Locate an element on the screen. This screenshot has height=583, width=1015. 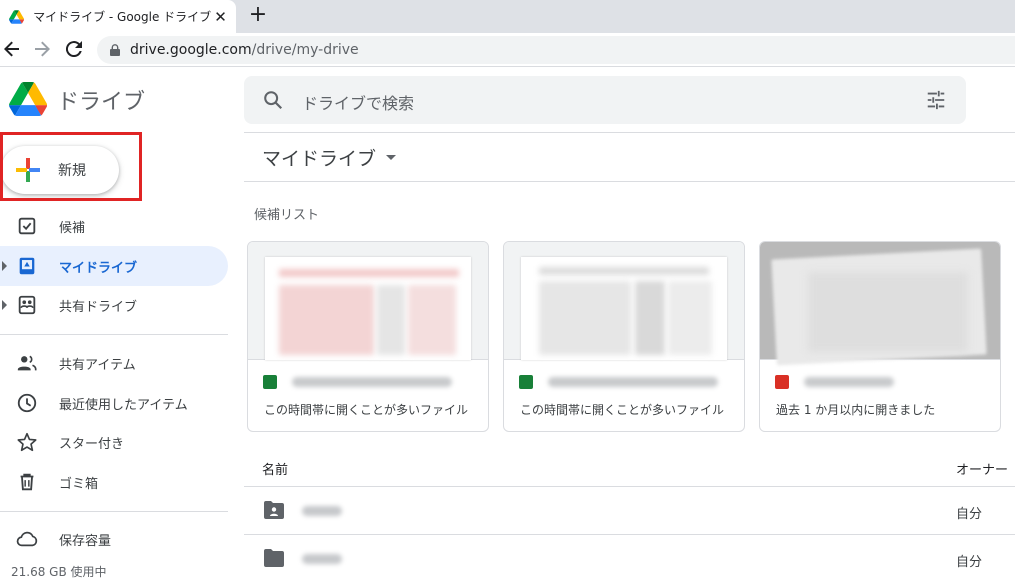
suggested-section-title: 候補リスト is located at coordinates (287, 215).